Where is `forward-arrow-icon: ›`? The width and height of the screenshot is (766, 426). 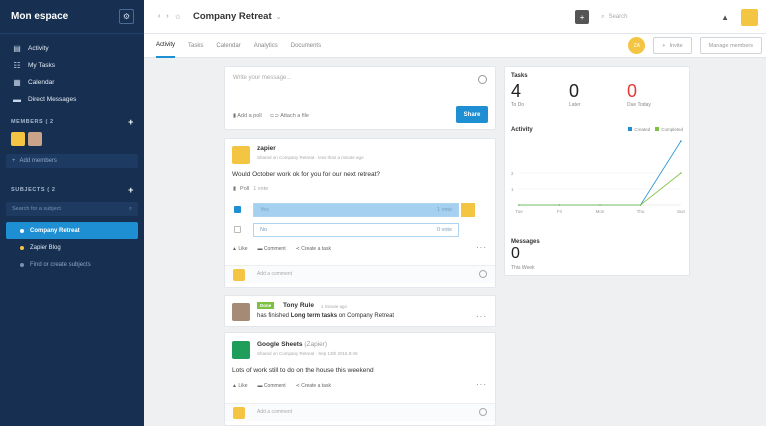
forward-arrow-icon: › is located at coordinates (167, 17).